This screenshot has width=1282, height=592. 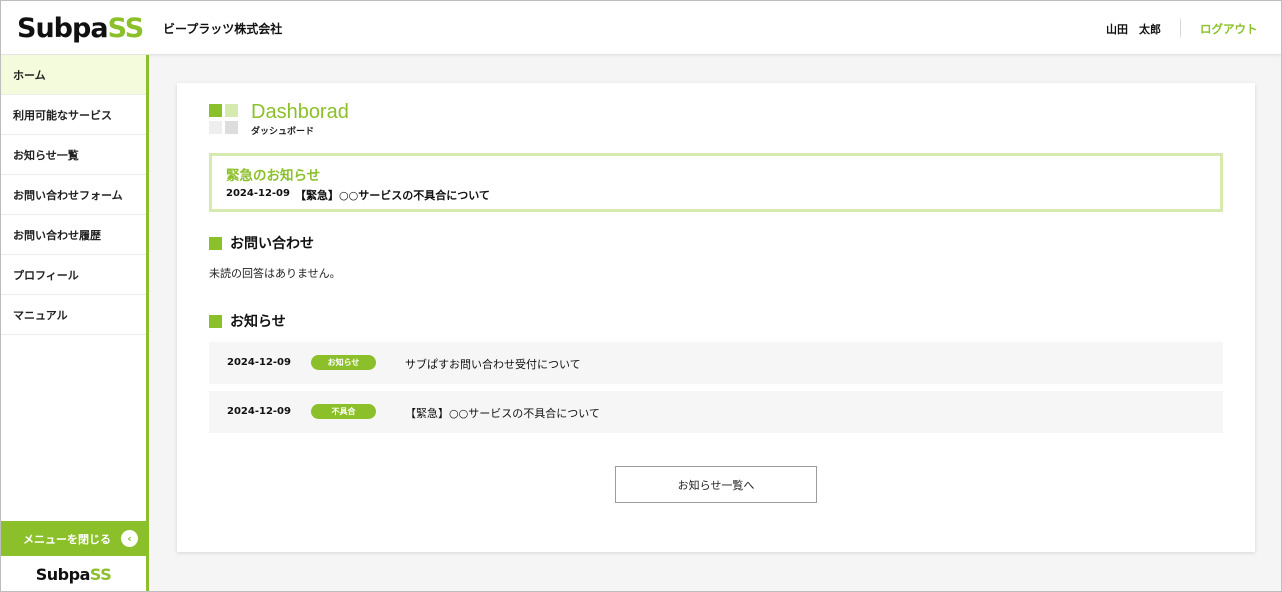 What do you see at coordinates (71, 28) in the screenshot?
I see `logo-main: ubpa` at bounding box center [71, 28].